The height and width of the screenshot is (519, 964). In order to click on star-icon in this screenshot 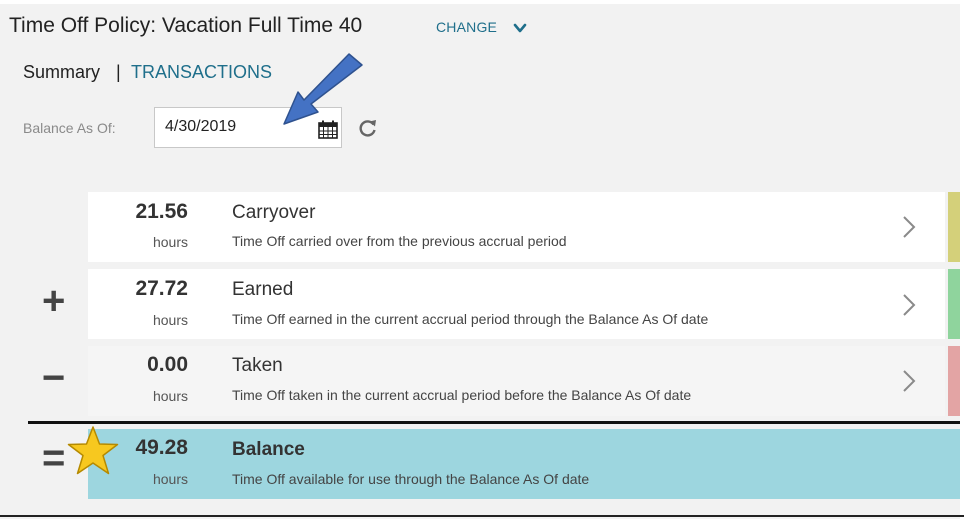, I will do `click(93, 450)`.